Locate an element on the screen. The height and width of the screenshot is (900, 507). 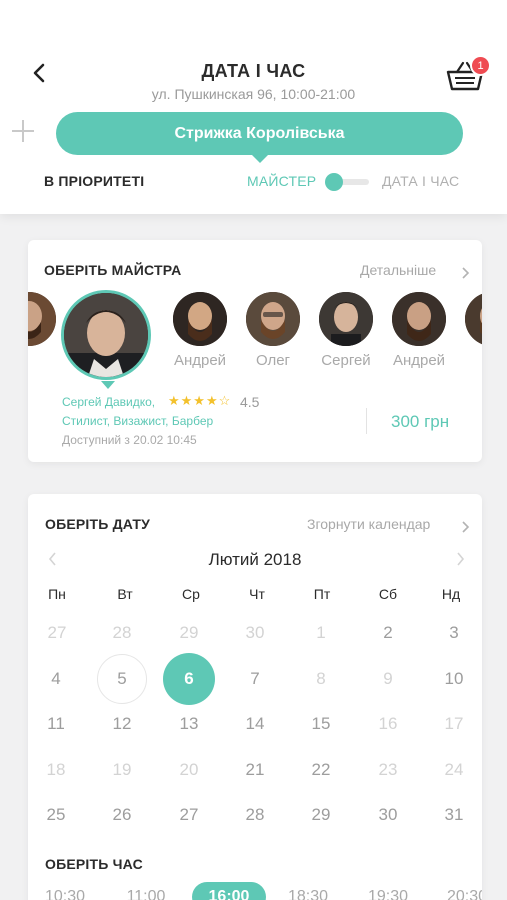
service-selector: Стрижка Королівська is located at coordinates (259, 137).